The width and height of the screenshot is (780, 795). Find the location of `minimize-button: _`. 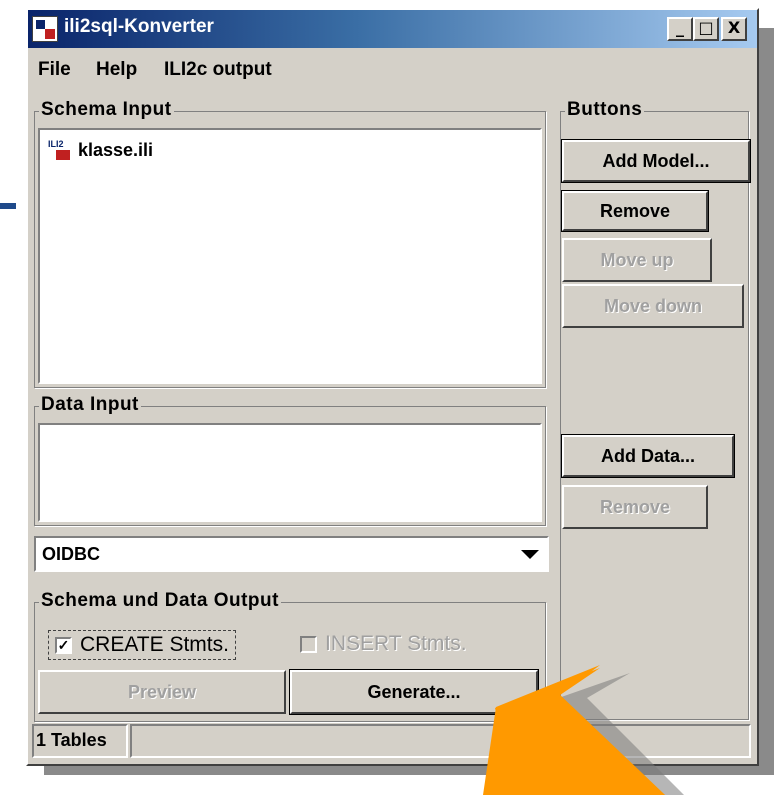

minimize-button: _ is located at coordinates (680, 29).